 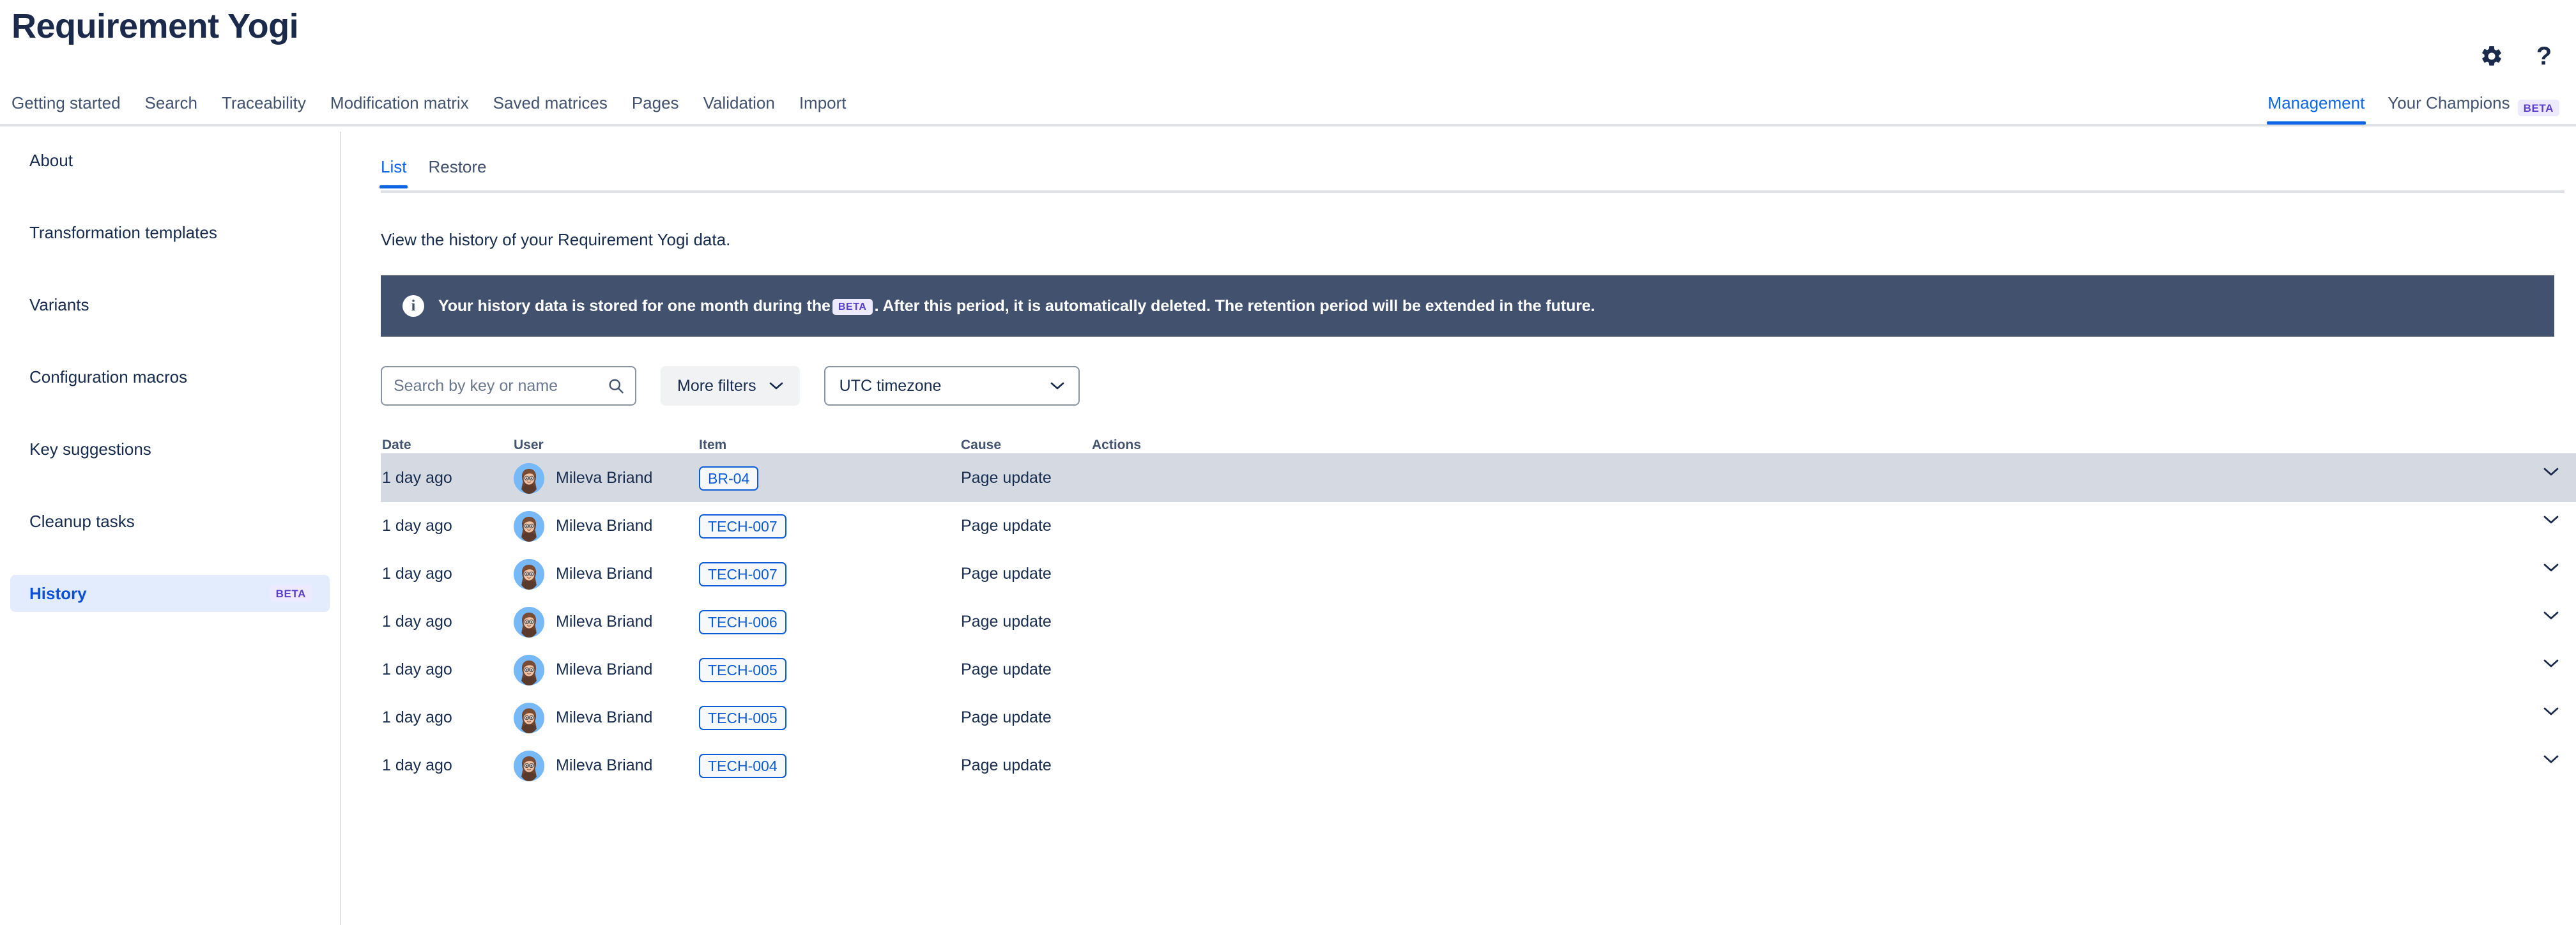 What do you see at coordinates (51, 160) in the screenshot?
I see `sidebar-item-label: About` at bounding box center [51, 160].